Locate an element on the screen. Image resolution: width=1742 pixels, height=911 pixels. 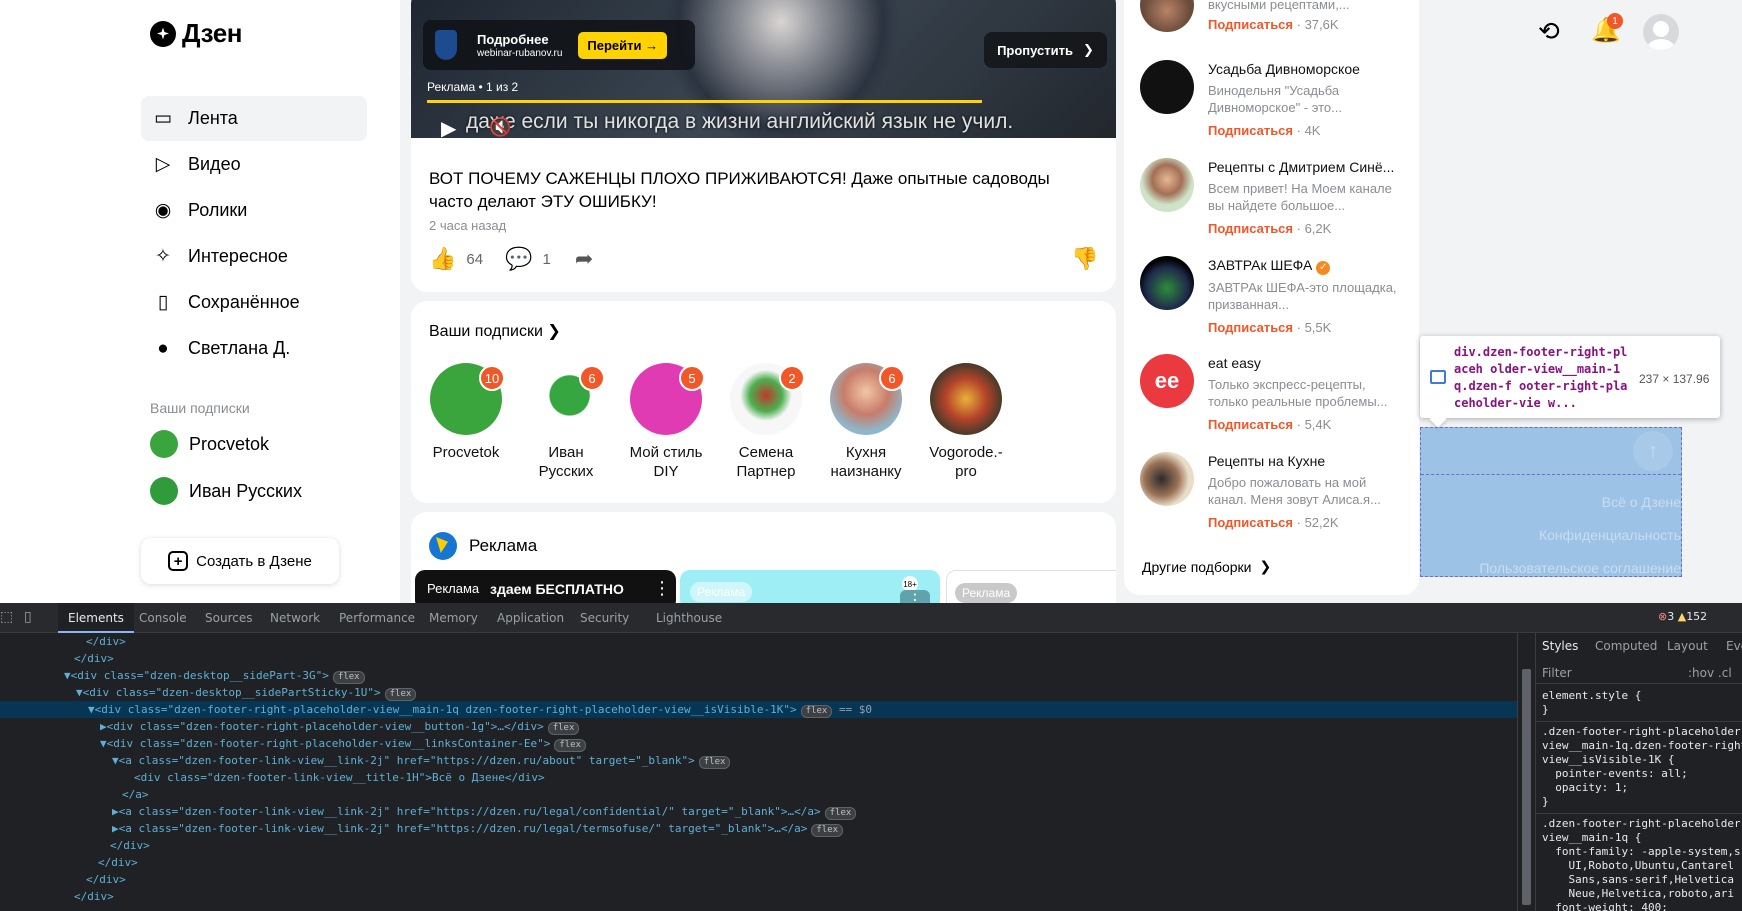
skip-ad-button: Пропустить ❯ is located at coordinates (1045, 50).